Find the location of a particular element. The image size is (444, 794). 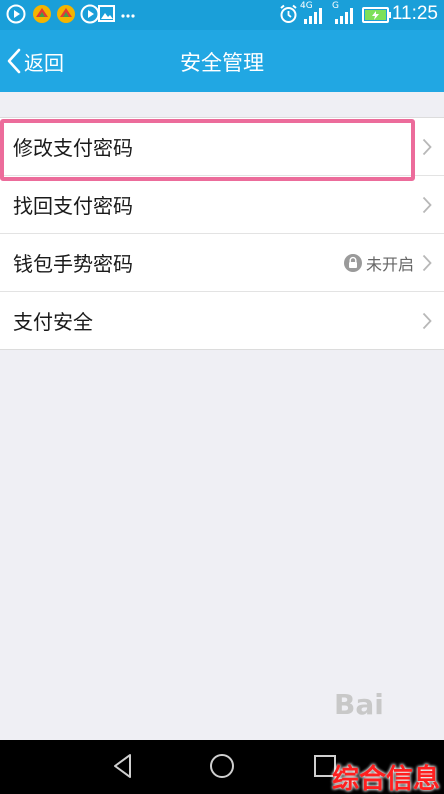

back-icon is located at coordinates (123, 766).